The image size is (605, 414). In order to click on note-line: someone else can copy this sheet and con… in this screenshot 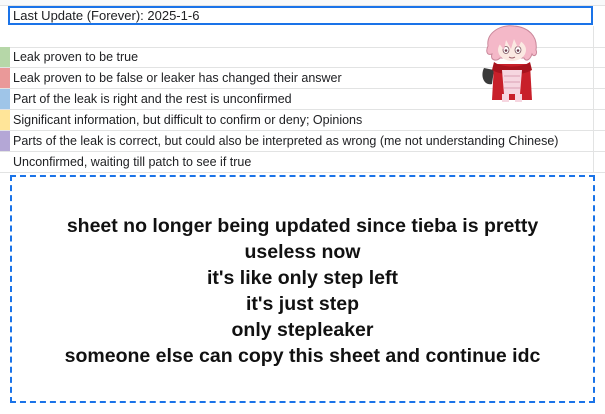, I will do `click(302, 356)`.